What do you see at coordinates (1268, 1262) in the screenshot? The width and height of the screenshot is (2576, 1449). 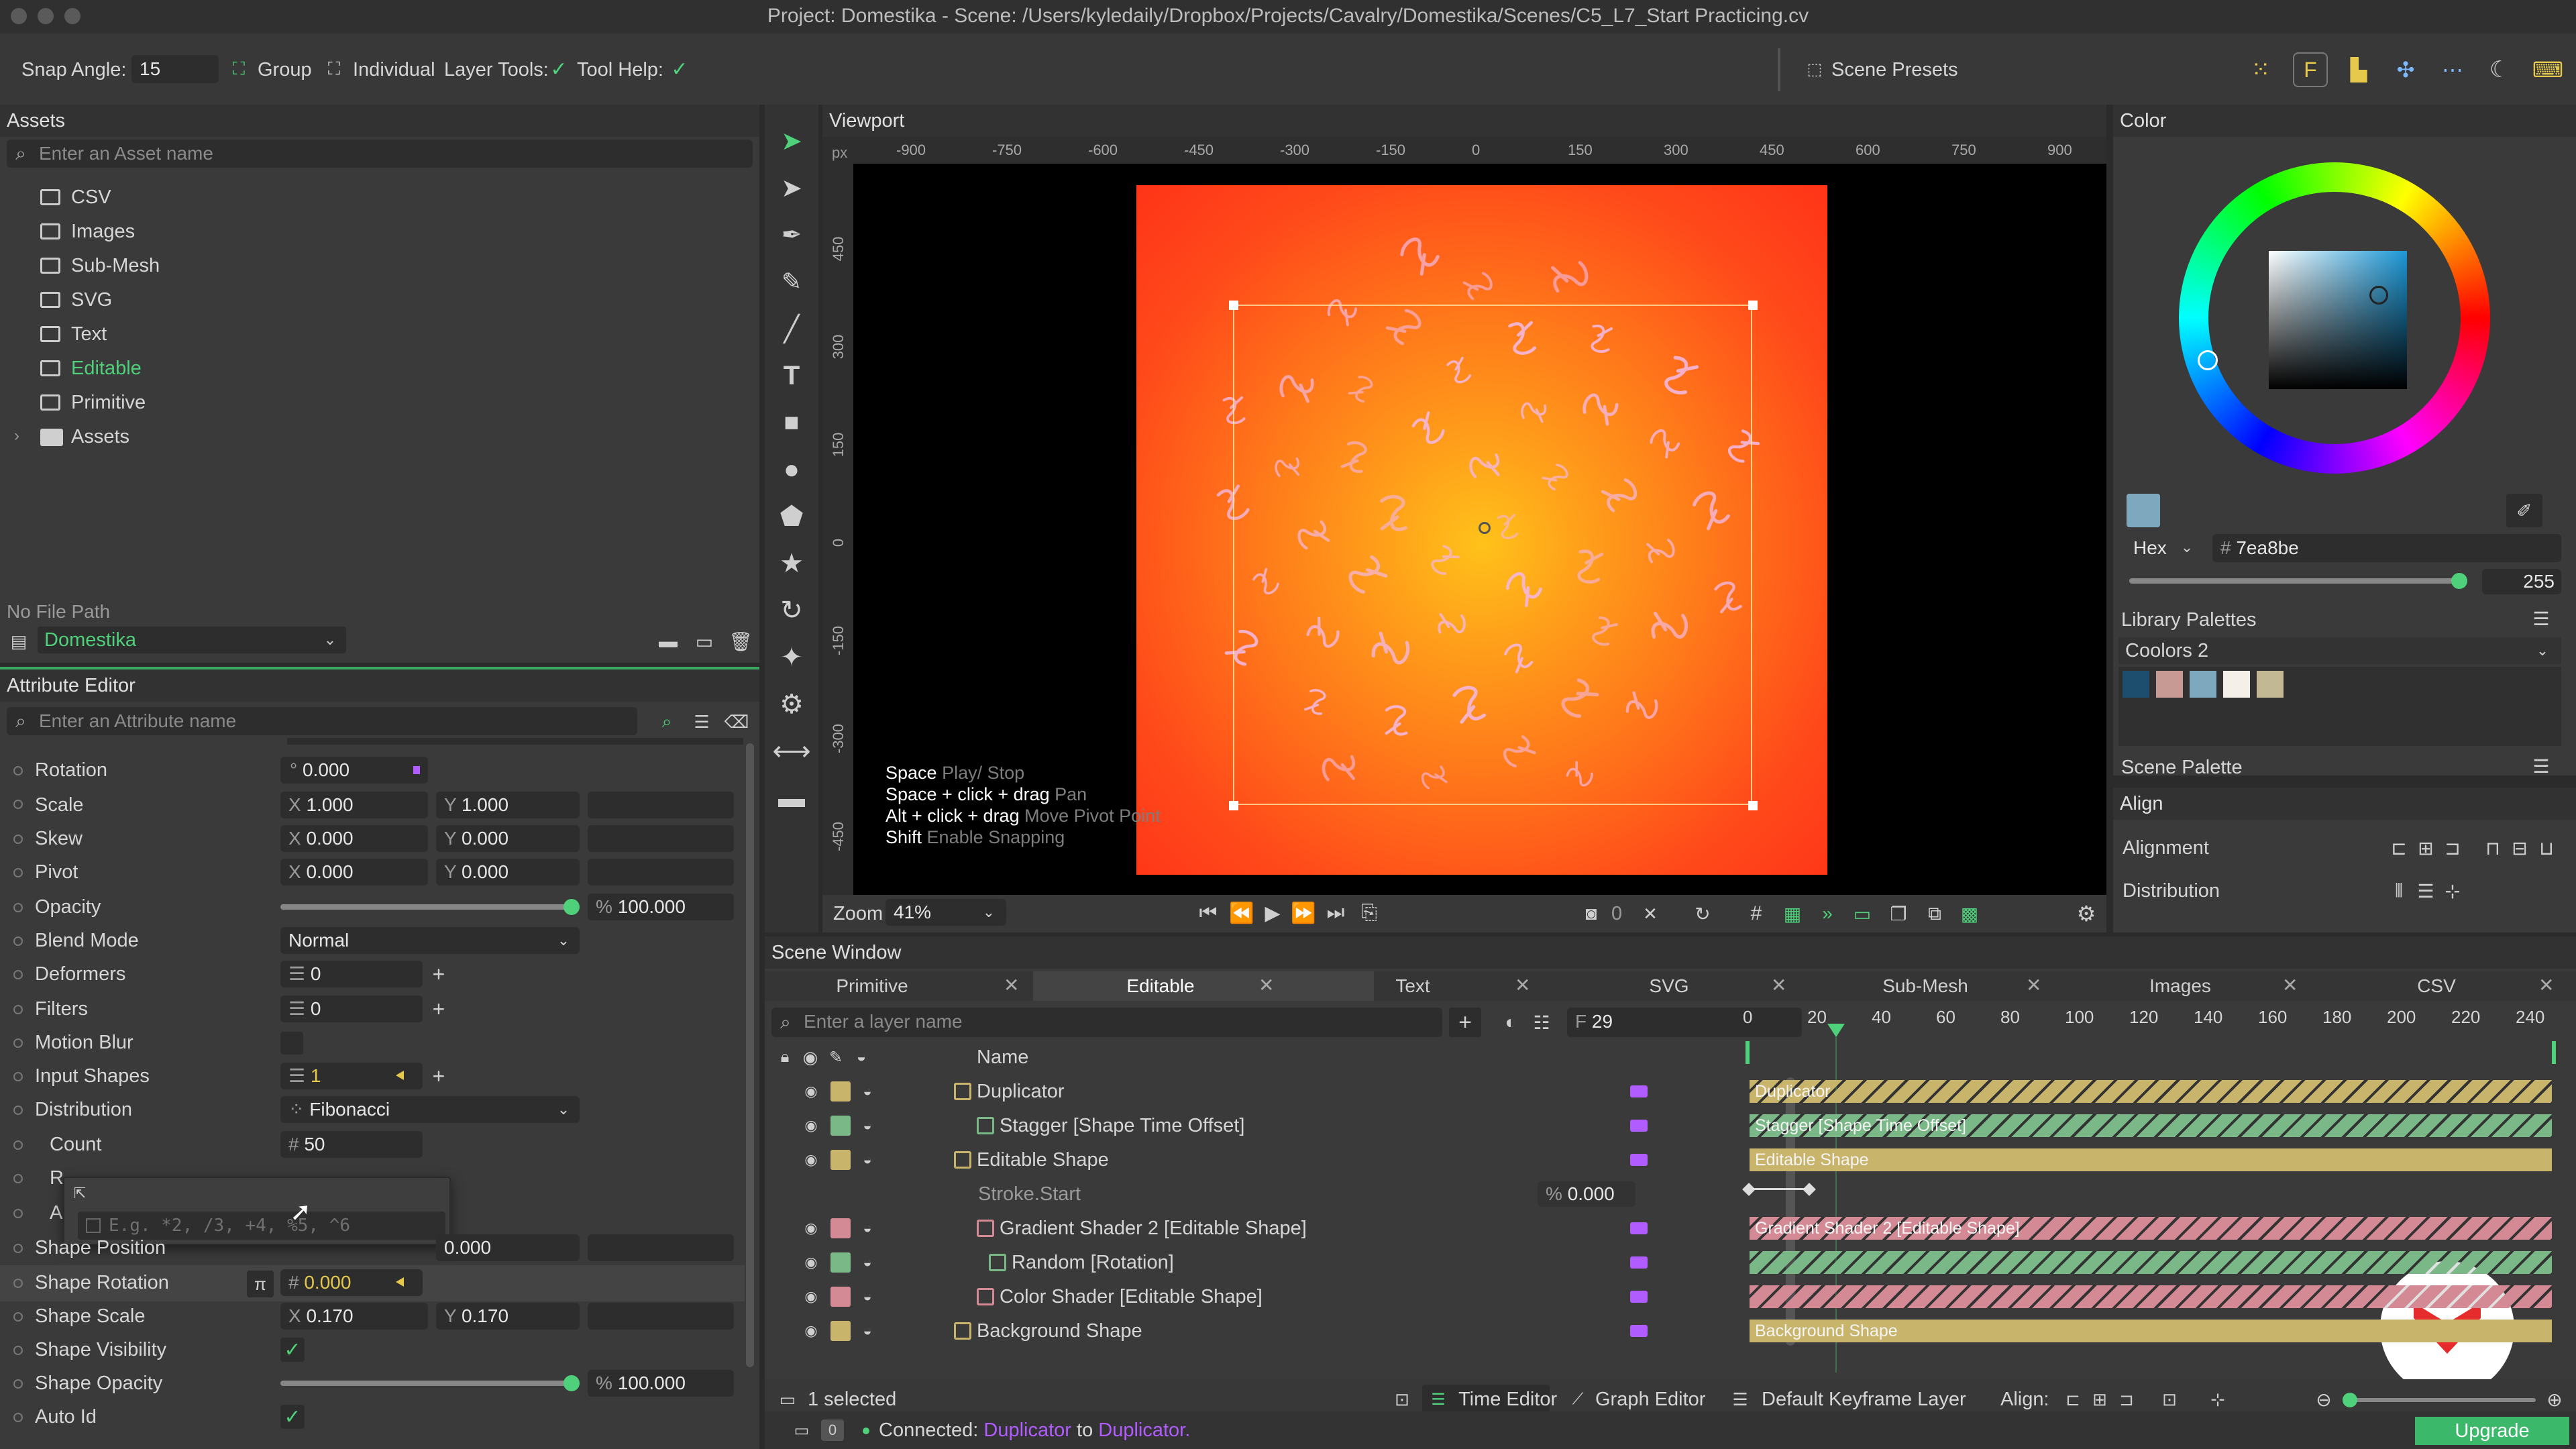 I see `layer-row: ◉ ◒ Random [Rotation]` at bounding box center [1268, 1262].